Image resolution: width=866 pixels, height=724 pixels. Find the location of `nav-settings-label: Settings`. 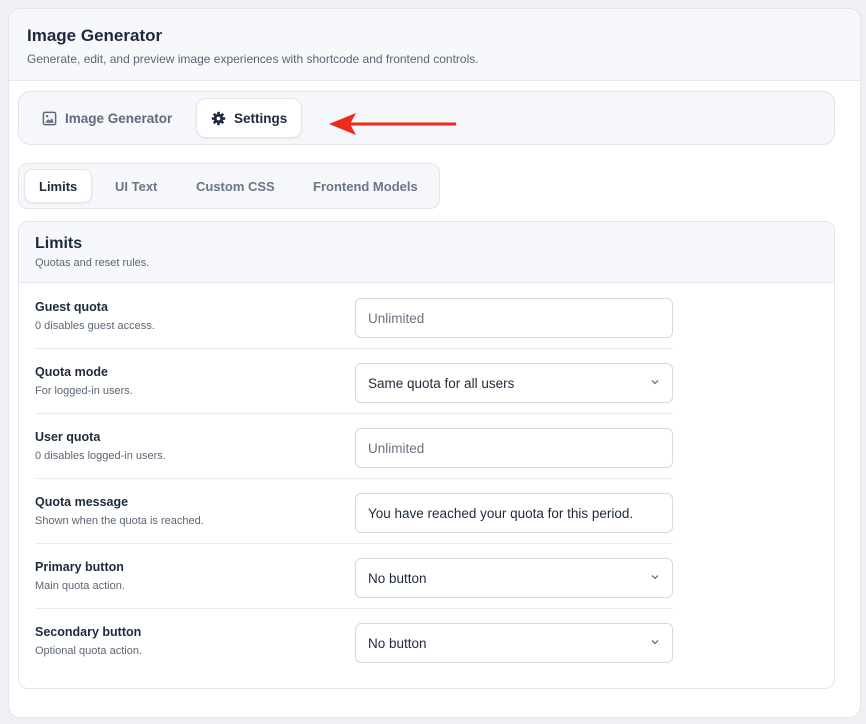

nav-settings-label: Settings is located at coordinates (261, 118).